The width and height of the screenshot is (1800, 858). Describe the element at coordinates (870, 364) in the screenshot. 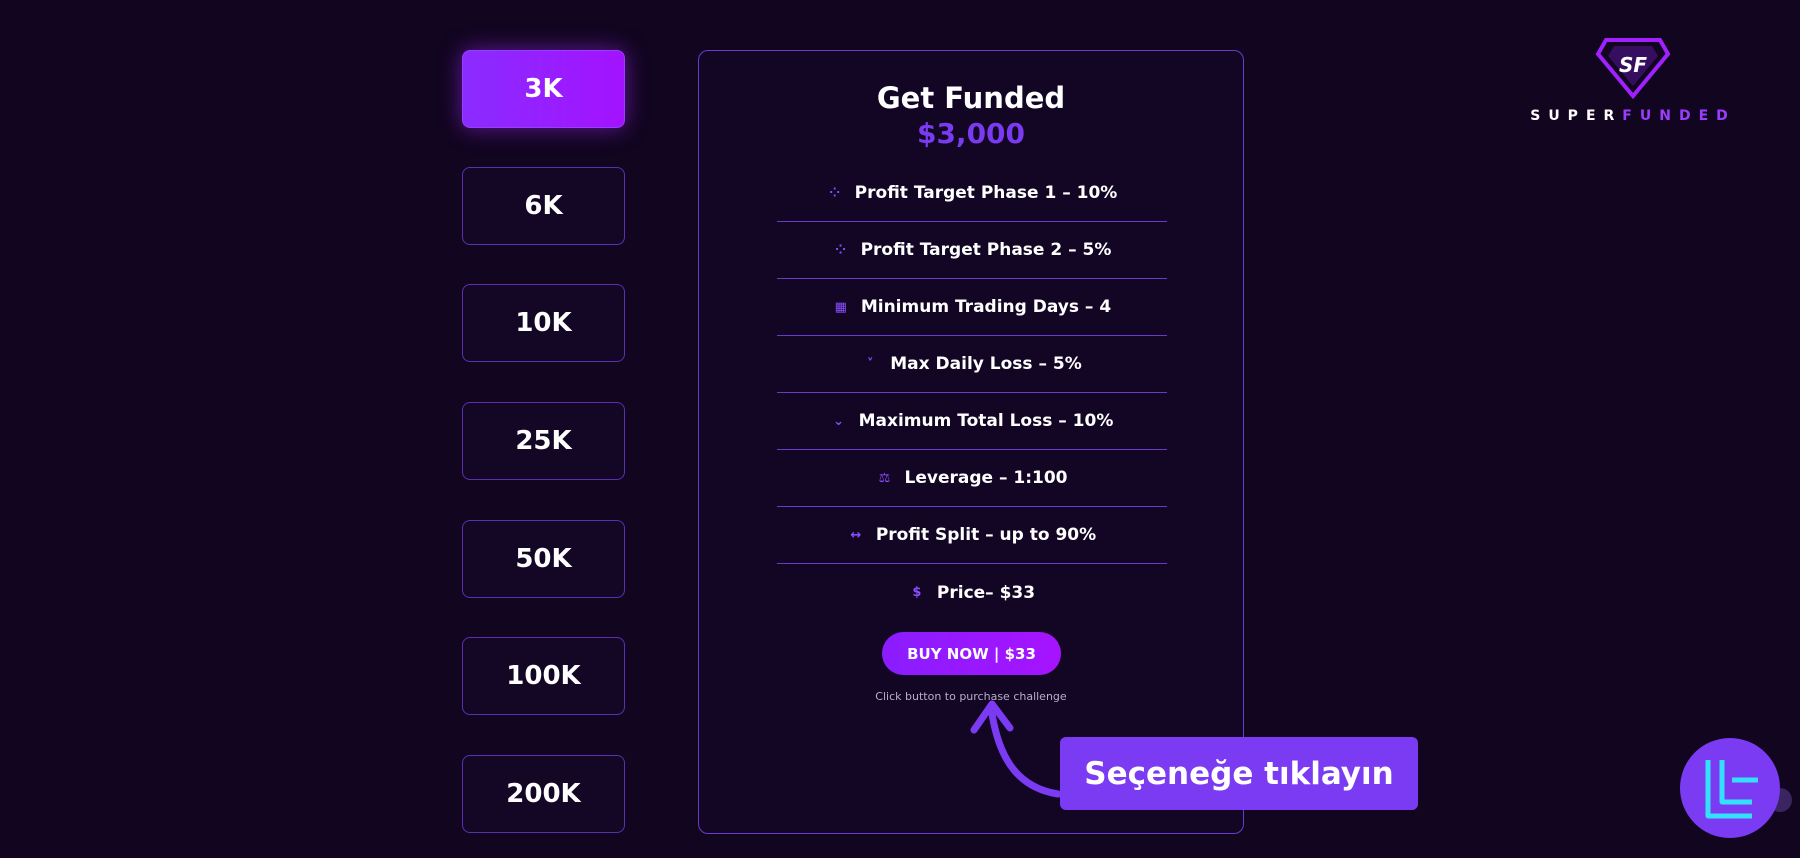

I see `chevron-down-icon: ˅` at that location.